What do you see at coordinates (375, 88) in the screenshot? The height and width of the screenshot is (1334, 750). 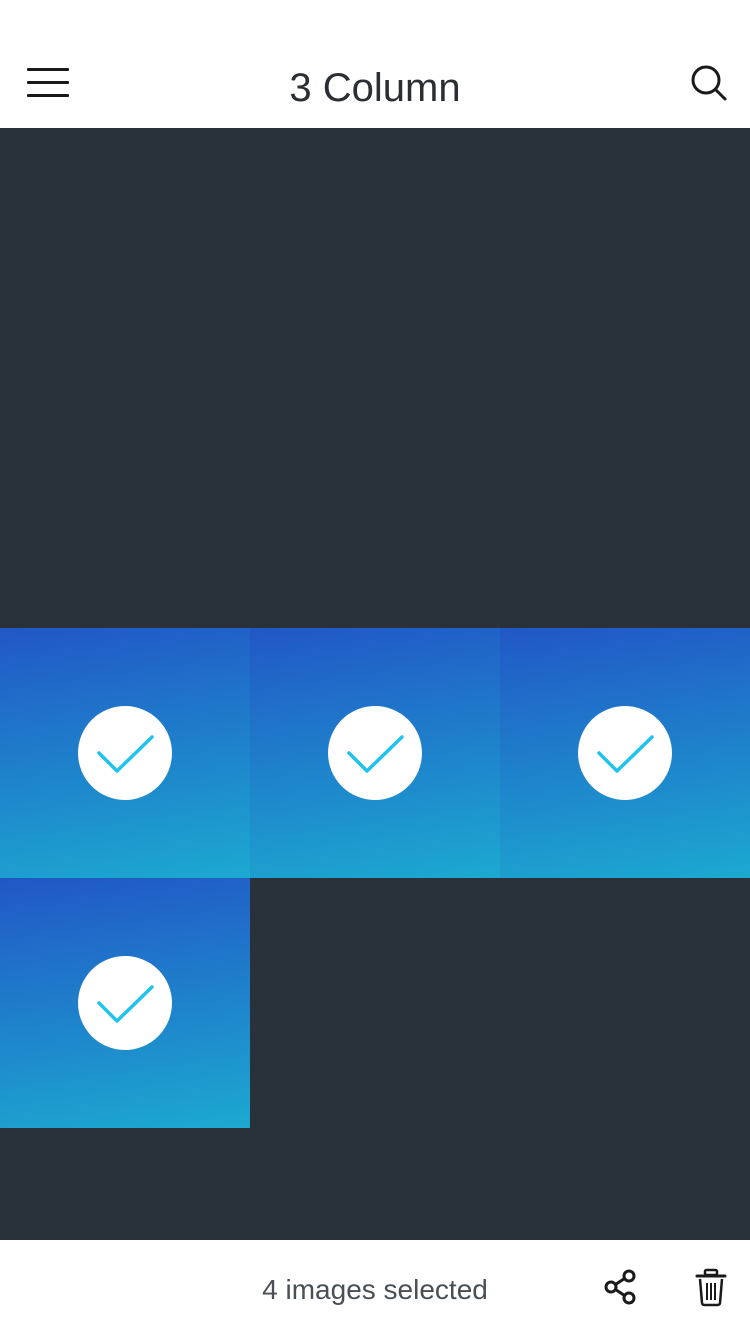 I see `page-title: 3 Column` at bounding box center [375, 88].